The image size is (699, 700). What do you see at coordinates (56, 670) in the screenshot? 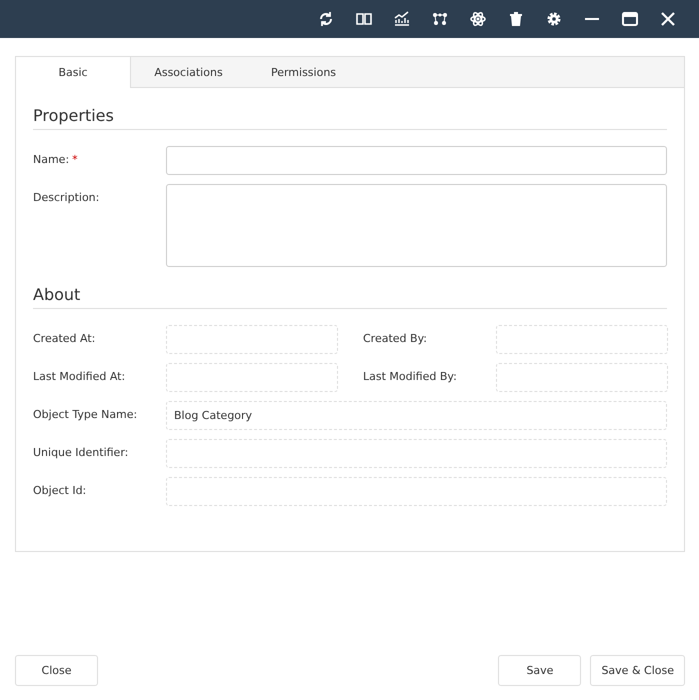
I see `close-button: Close` at bounding box center [56, 670].